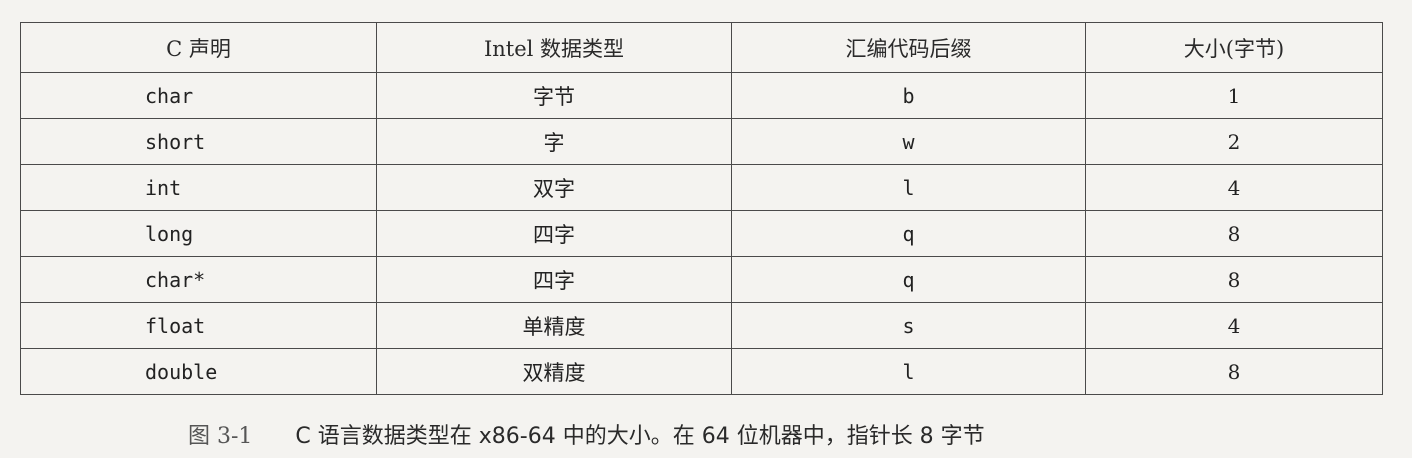  I want to click on cell-intel-data-type: 双字, so click(554, 187).